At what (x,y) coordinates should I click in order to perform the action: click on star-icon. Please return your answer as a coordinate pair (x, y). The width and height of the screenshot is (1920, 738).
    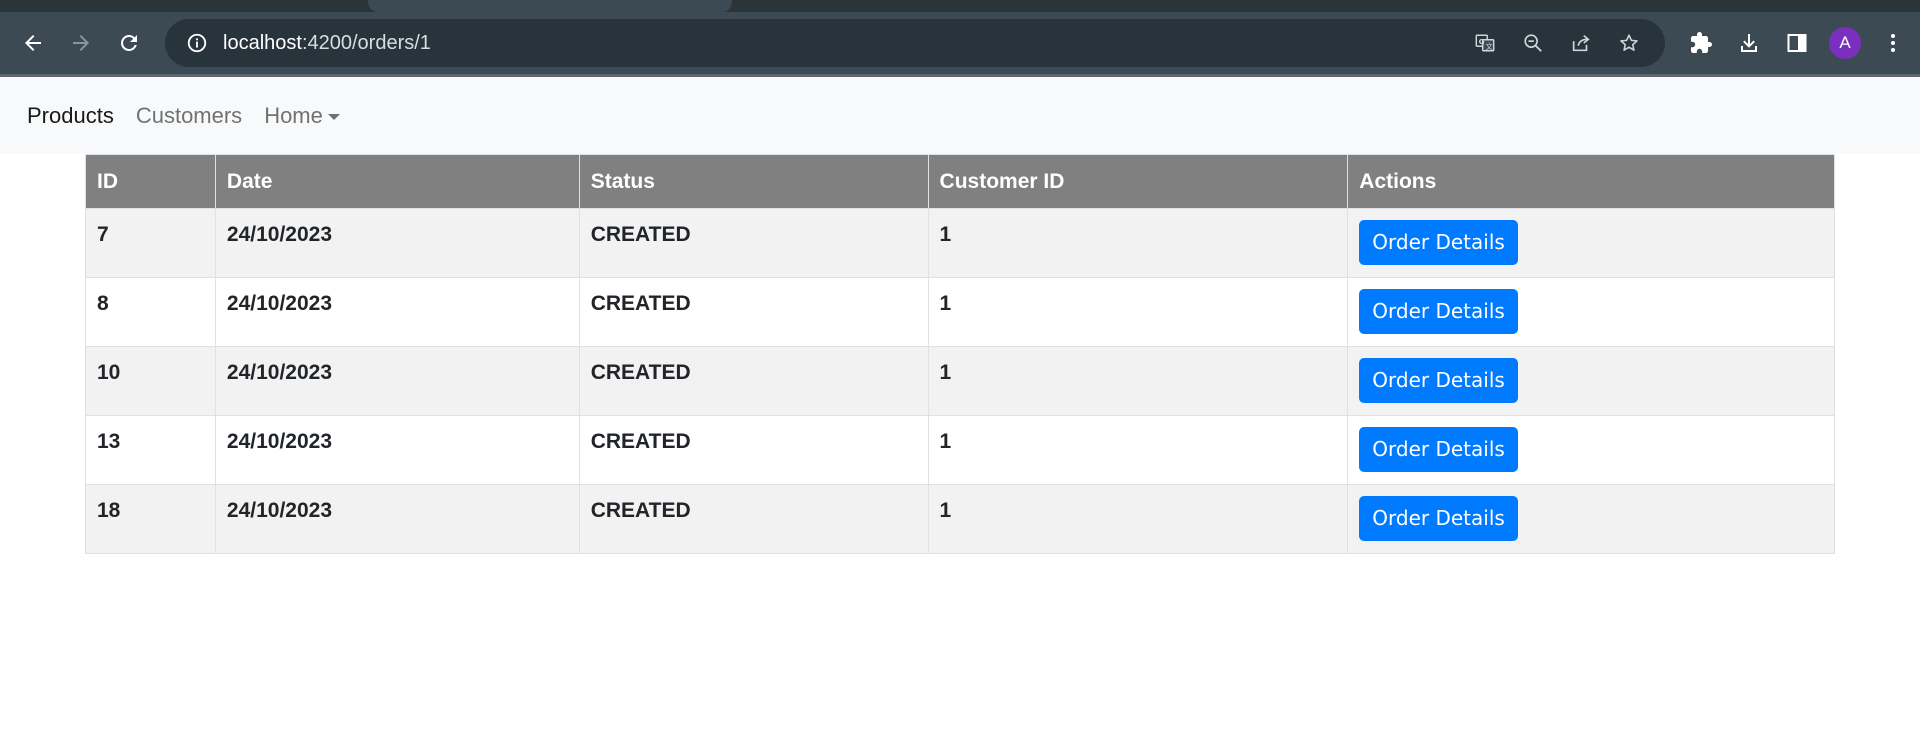
    Looking at the image, I should click on (1629, 43).